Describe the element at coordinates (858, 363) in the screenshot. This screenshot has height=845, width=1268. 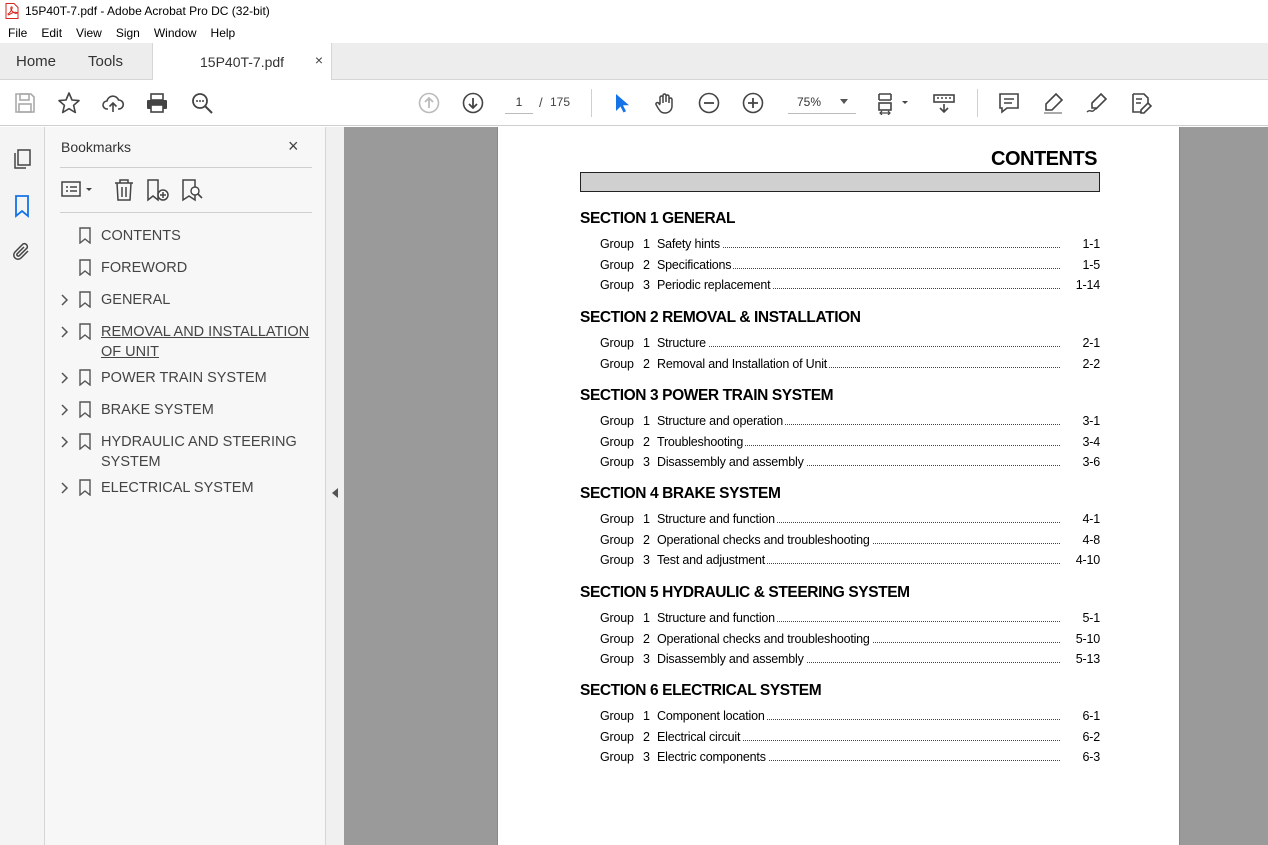
I see `entry-title-wrap: Removal and Installation of Unit` at that location.